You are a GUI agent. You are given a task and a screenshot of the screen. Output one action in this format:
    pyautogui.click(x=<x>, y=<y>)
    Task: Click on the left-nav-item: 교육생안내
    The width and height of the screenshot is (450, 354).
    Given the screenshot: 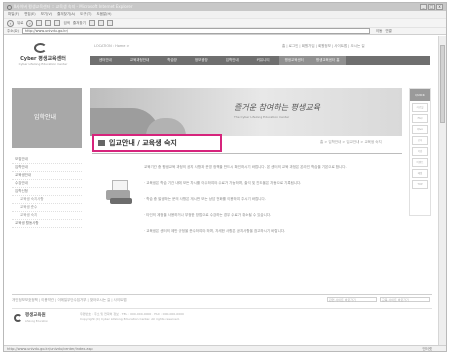 What is the action you would take?
    pyautogui.click(x=47, y=176)
    